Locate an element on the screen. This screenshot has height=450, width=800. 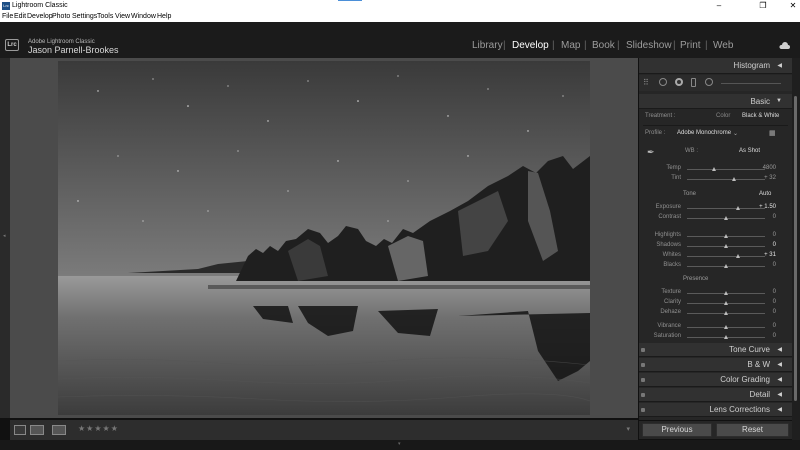
left-panel-collapsed: ◂ is located at coordinates (5, 238).